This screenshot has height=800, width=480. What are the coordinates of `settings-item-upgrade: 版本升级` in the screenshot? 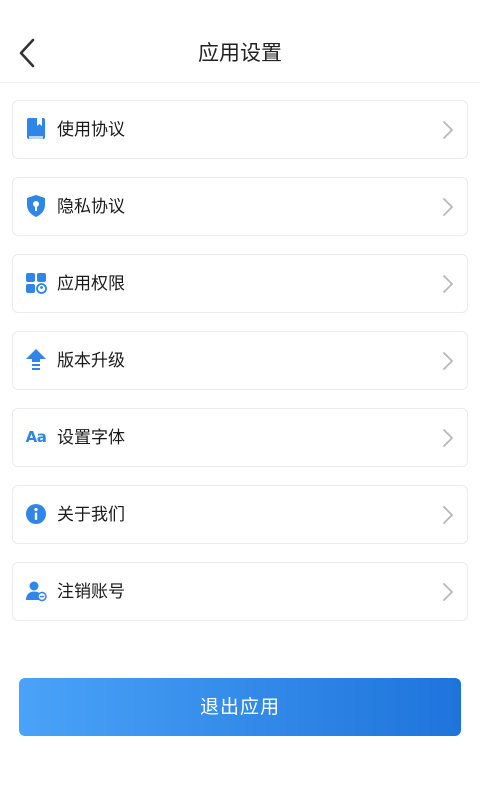 It's located at (240, 360).